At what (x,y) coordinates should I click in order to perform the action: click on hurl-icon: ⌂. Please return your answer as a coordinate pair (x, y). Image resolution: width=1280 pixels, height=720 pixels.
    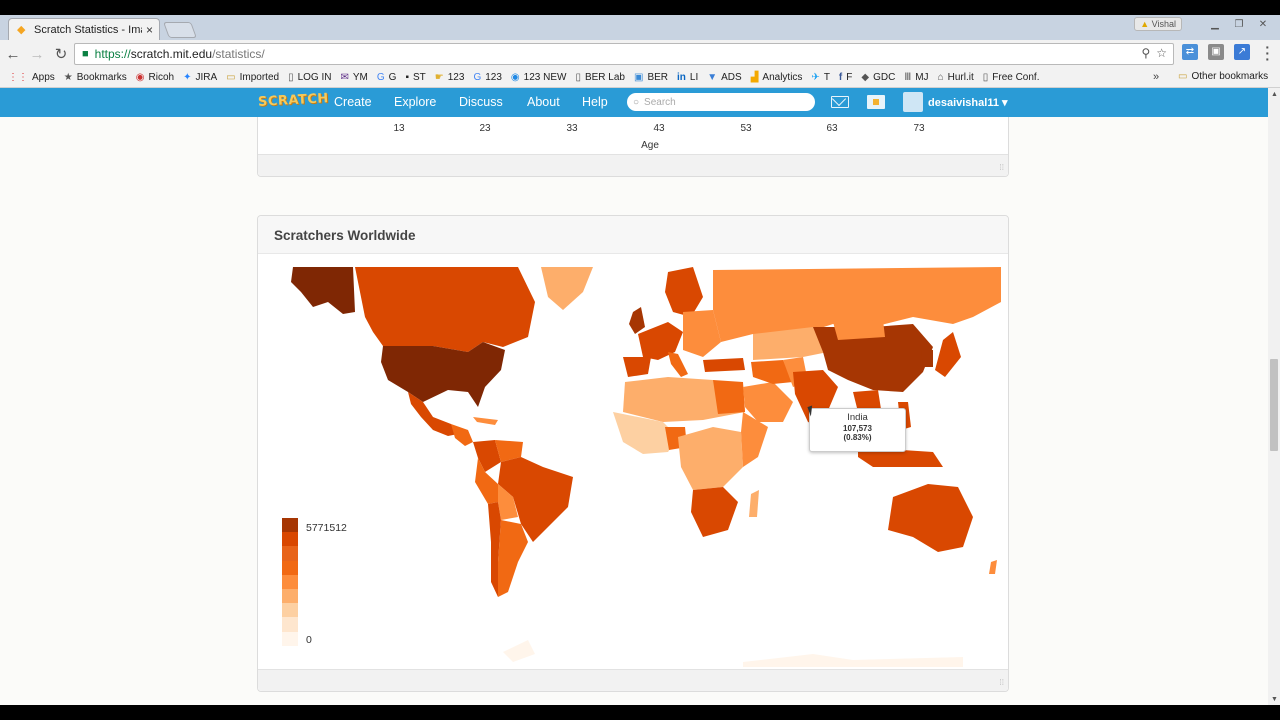
    Looking at the image, I should click on (940, 77).